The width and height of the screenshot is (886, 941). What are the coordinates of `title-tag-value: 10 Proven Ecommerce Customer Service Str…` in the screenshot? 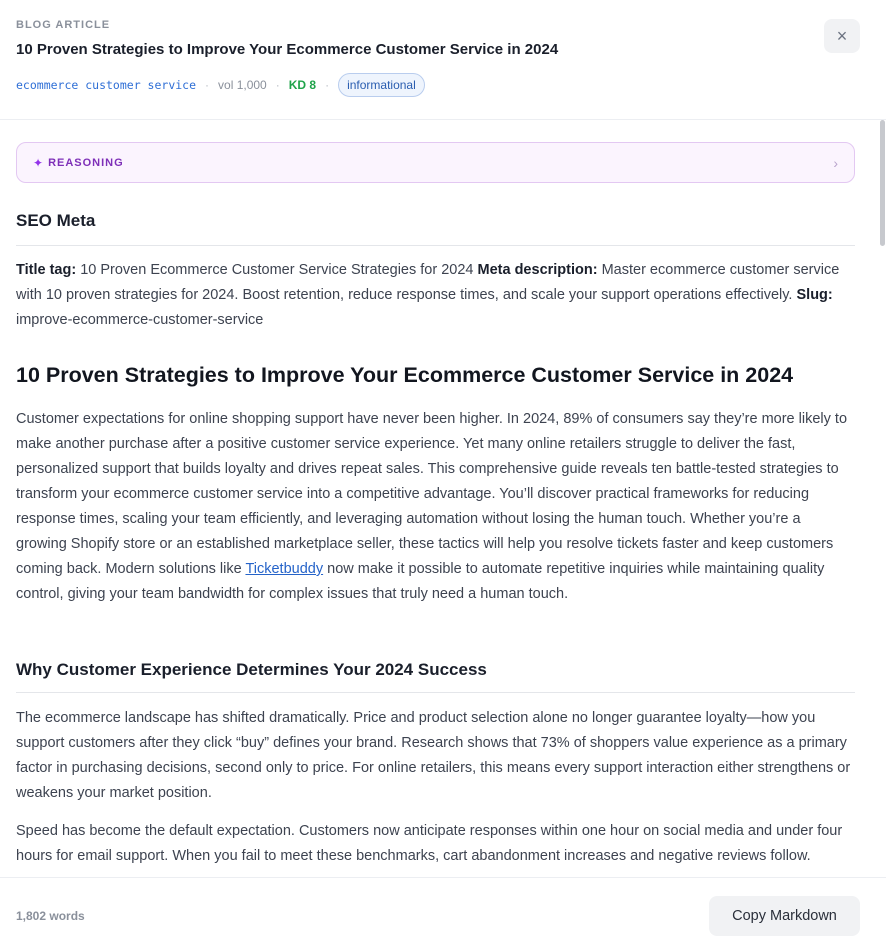 It's located at (277, 270).